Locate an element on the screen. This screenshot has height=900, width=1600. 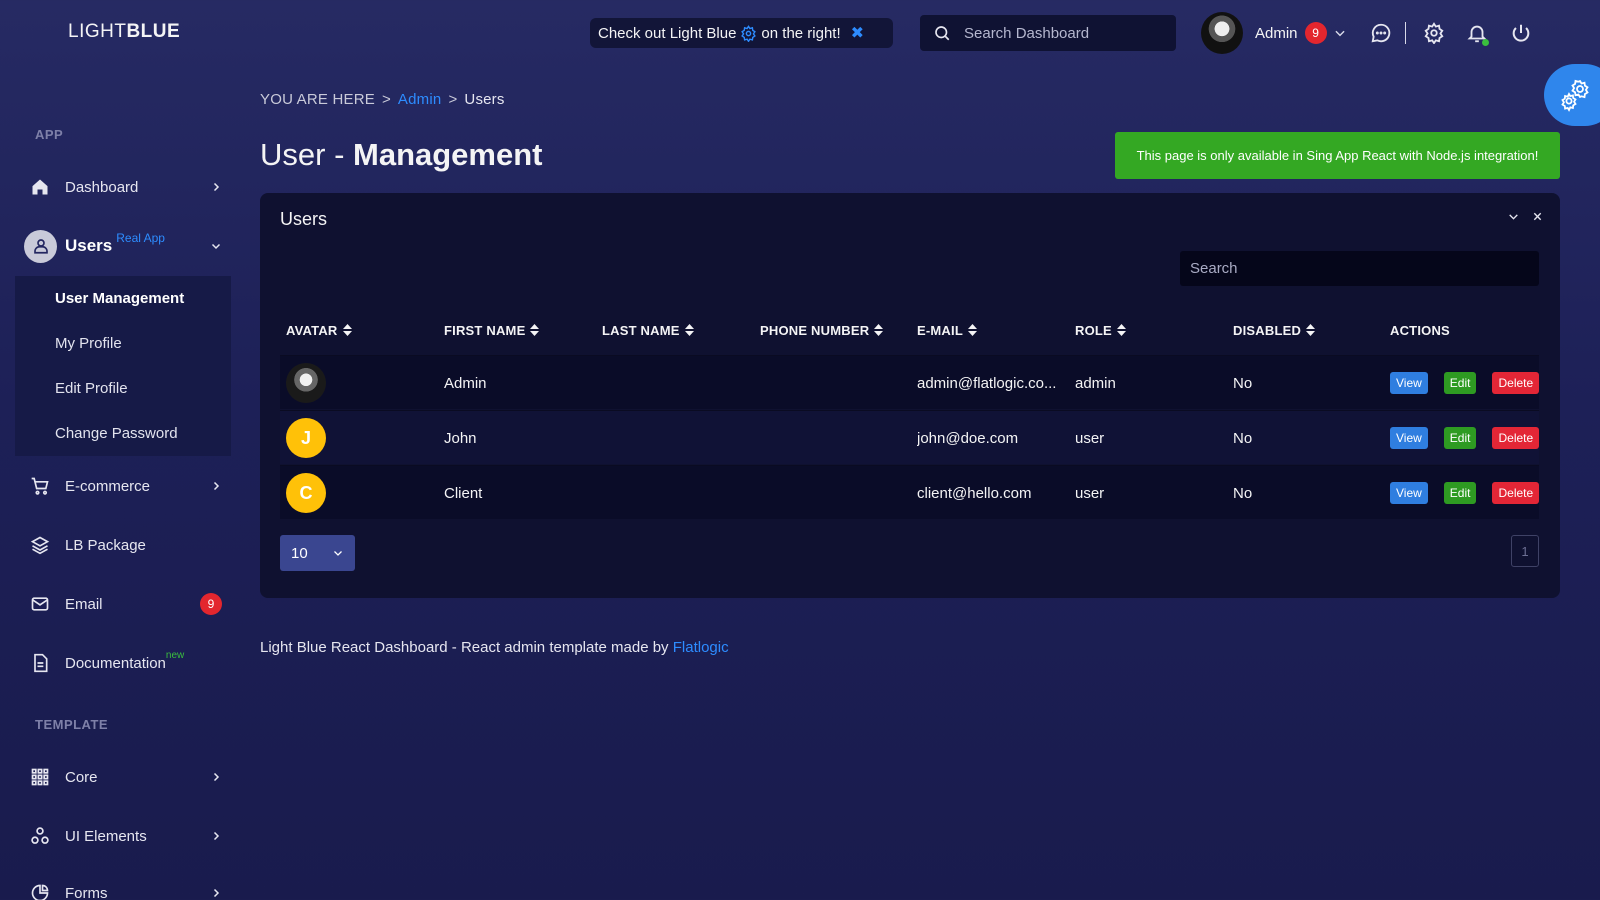
real-app-label: Real App is located at coordinates (140, 238).